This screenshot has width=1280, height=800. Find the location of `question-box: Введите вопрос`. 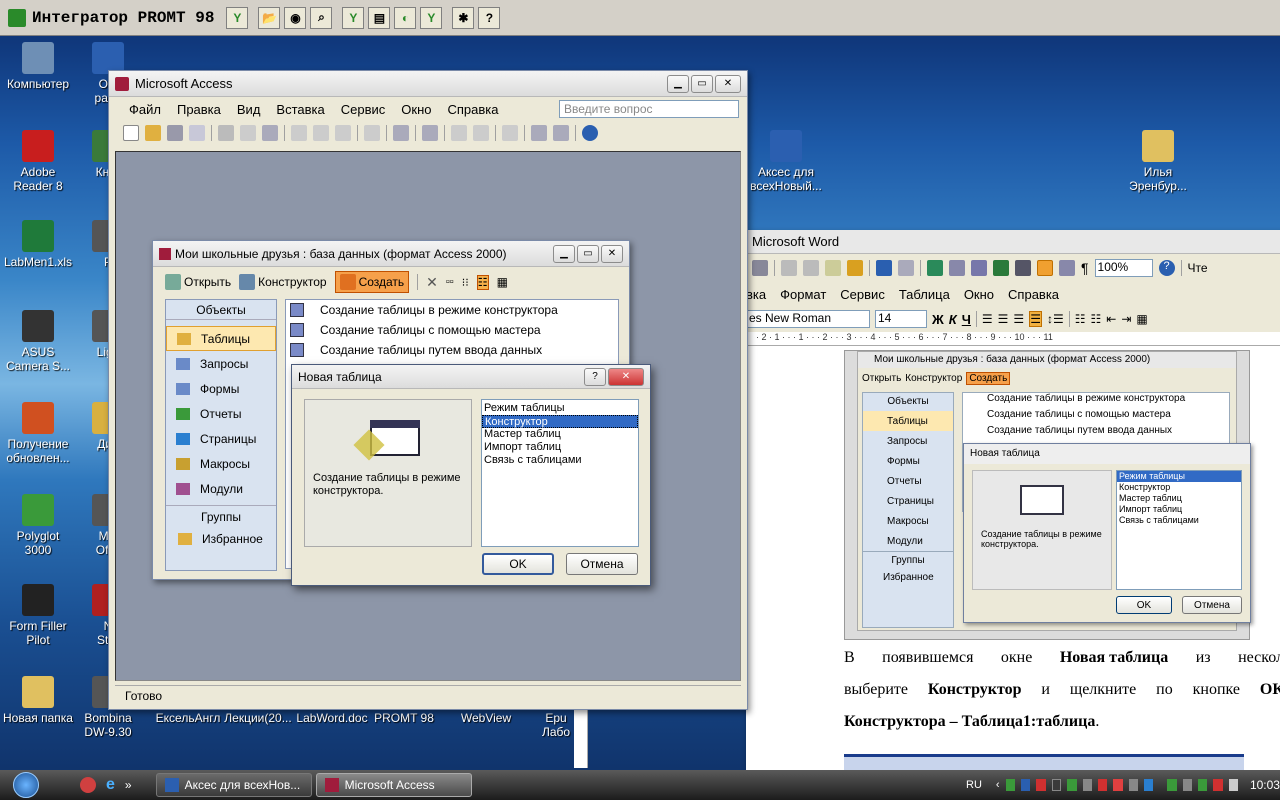

question-box: Введите вопрос is located at coordinates (649, 109).